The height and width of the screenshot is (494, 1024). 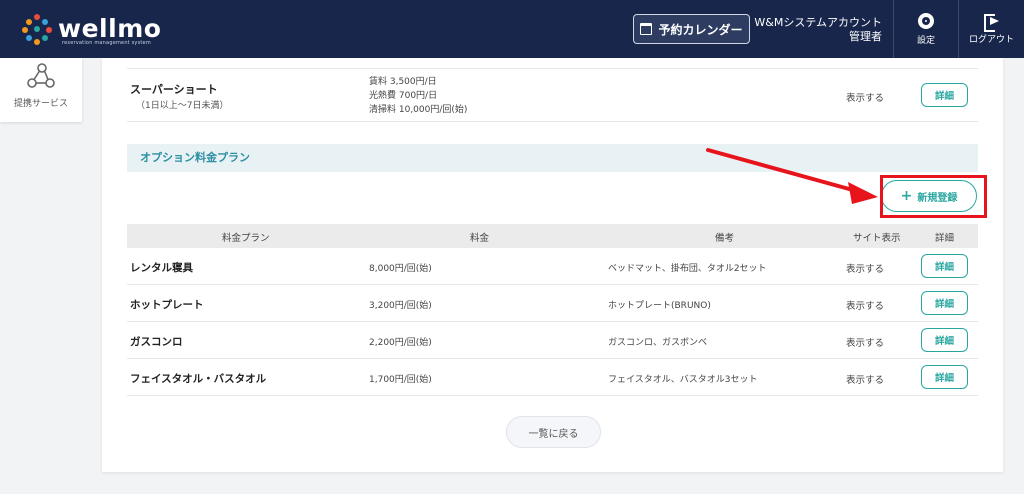 I want to click on plan-price: 2,200円/回(始), so click(x=400, y=343).